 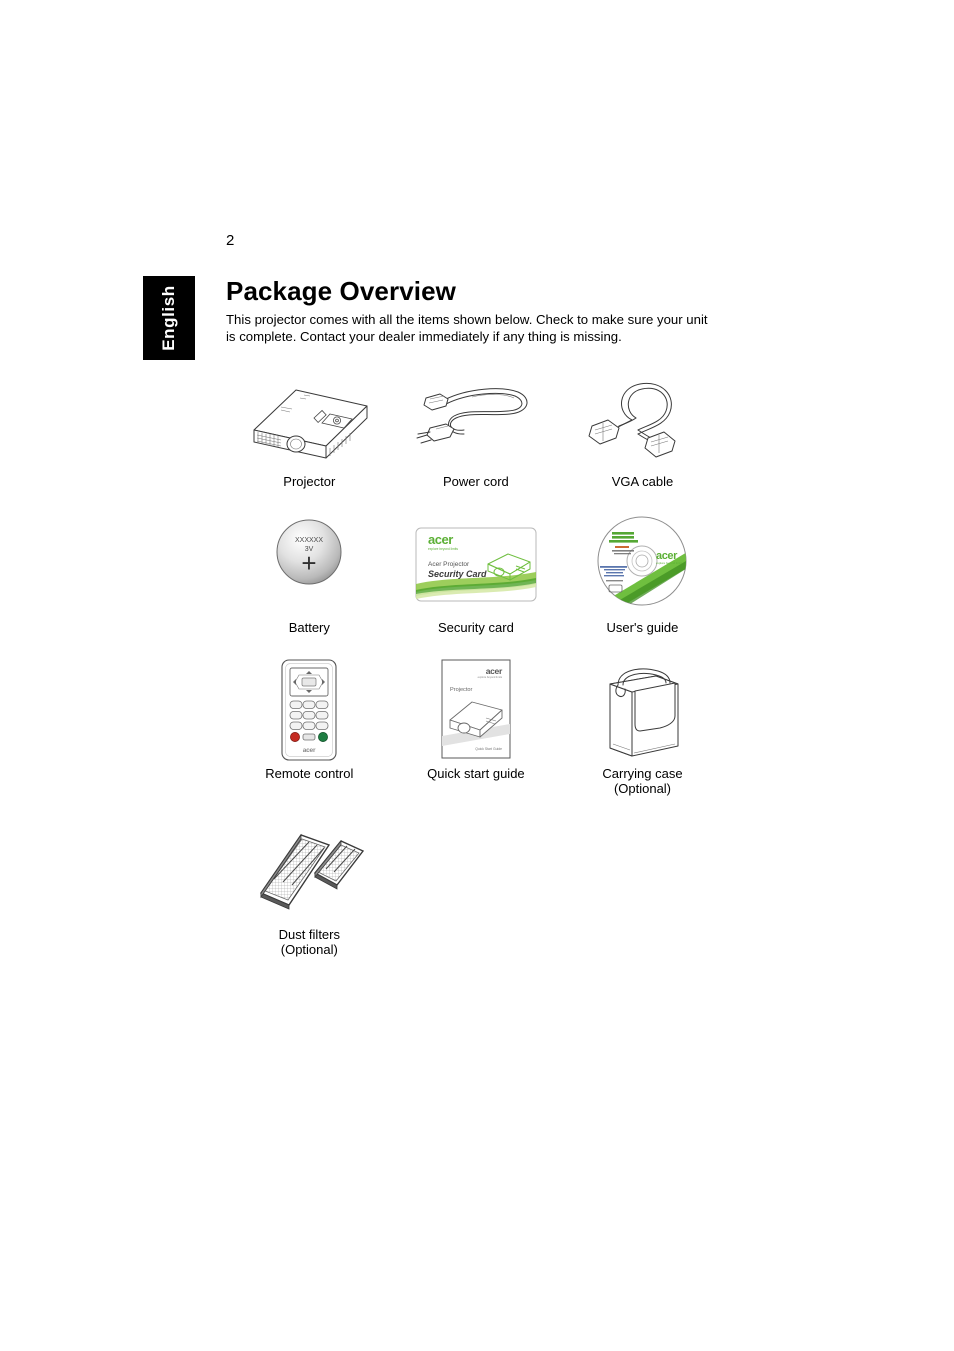 I want to click on language-tab: English, so click(x=169, y=318).